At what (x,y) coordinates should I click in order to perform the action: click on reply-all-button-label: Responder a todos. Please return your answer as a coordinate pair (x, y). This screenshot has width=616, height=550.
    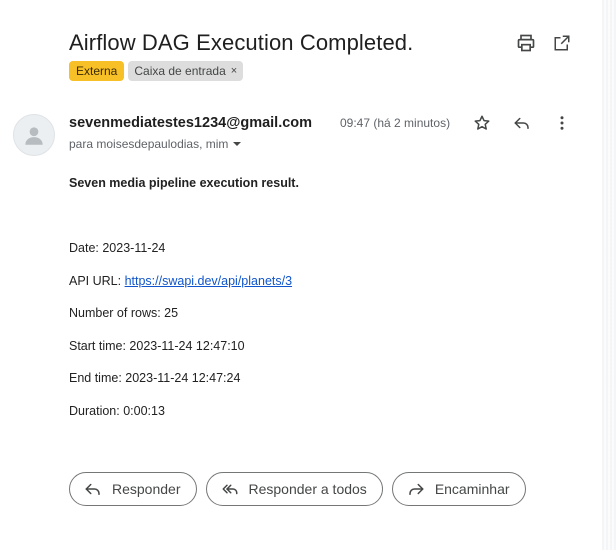
    Looking at the image, I should click on (307, 489).